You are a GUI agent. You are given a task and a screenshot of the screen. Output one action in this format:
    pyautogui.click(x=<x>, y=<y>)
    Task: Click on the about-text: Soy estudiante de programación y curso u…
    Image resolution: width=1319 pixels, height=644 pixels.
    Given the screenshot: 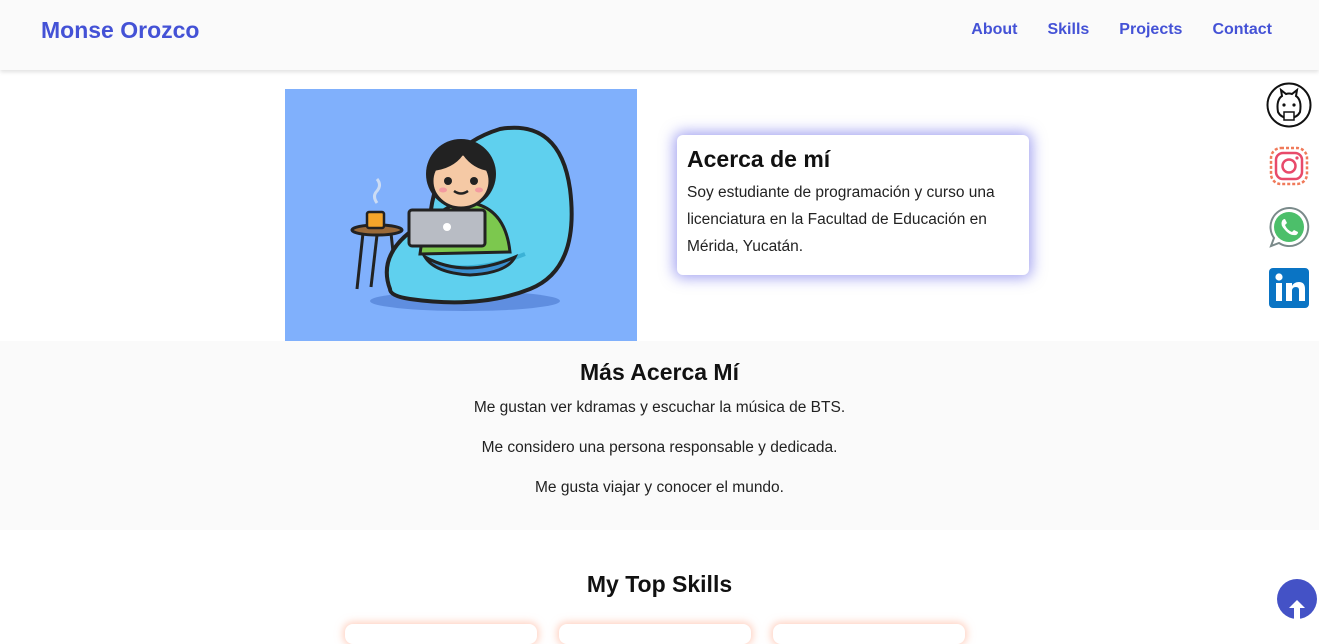 What is the action you would take?
    pyautogui.click(x=841, y=219)
    